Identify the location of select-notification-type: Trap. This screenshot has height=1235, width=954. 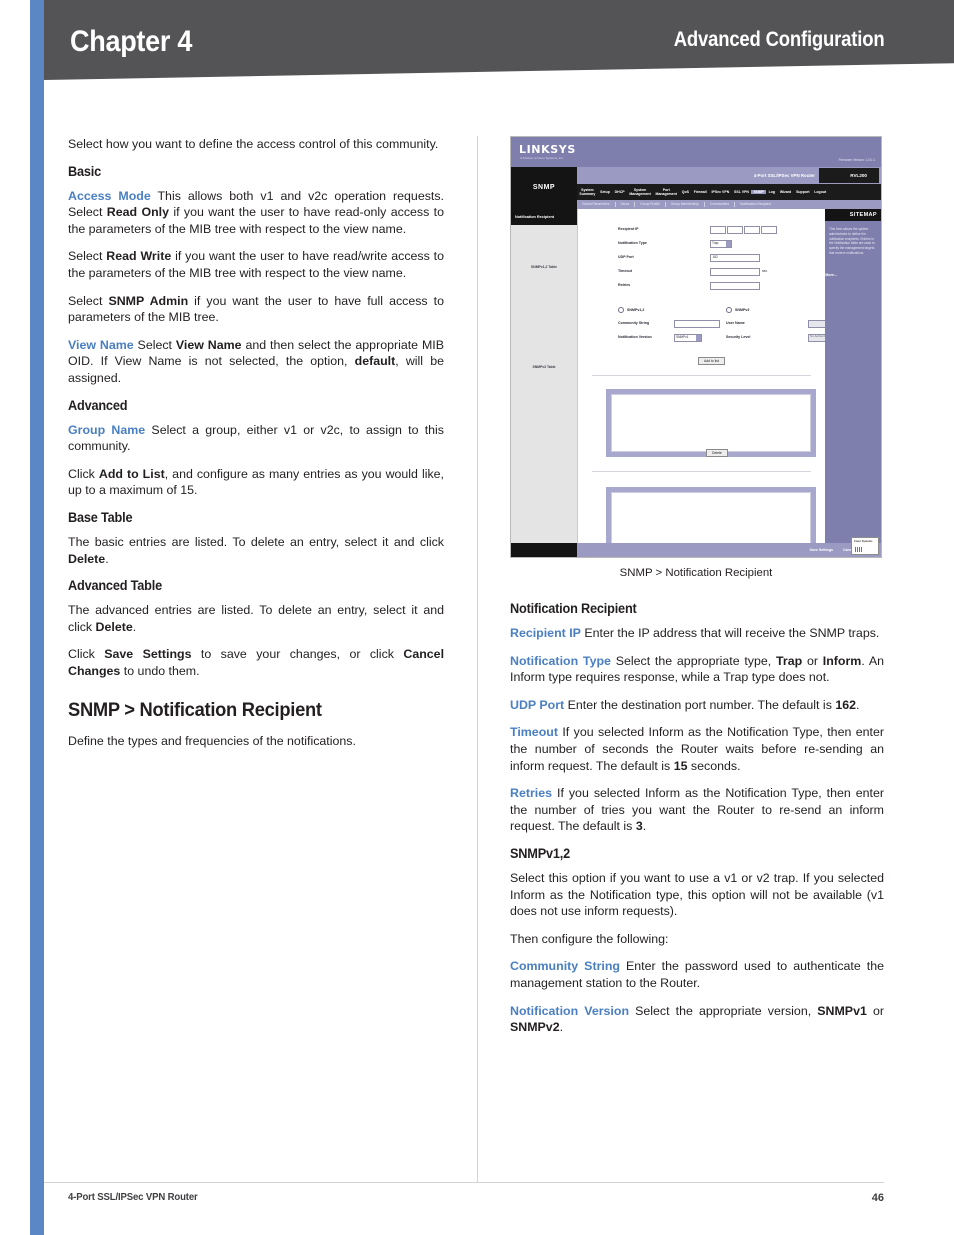
(721, 244).